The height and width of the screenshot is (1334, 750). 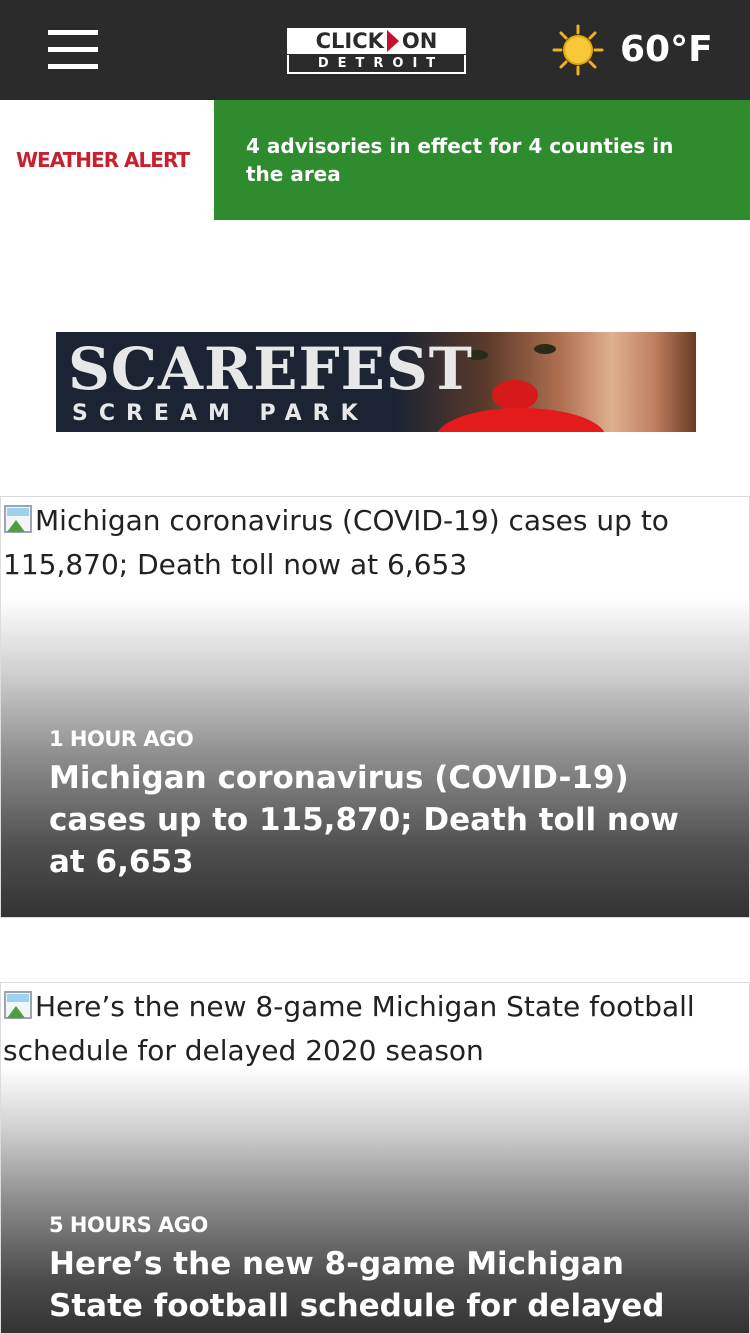 I want to click on temperature-label: 60°F, so click(x=666, y=49).